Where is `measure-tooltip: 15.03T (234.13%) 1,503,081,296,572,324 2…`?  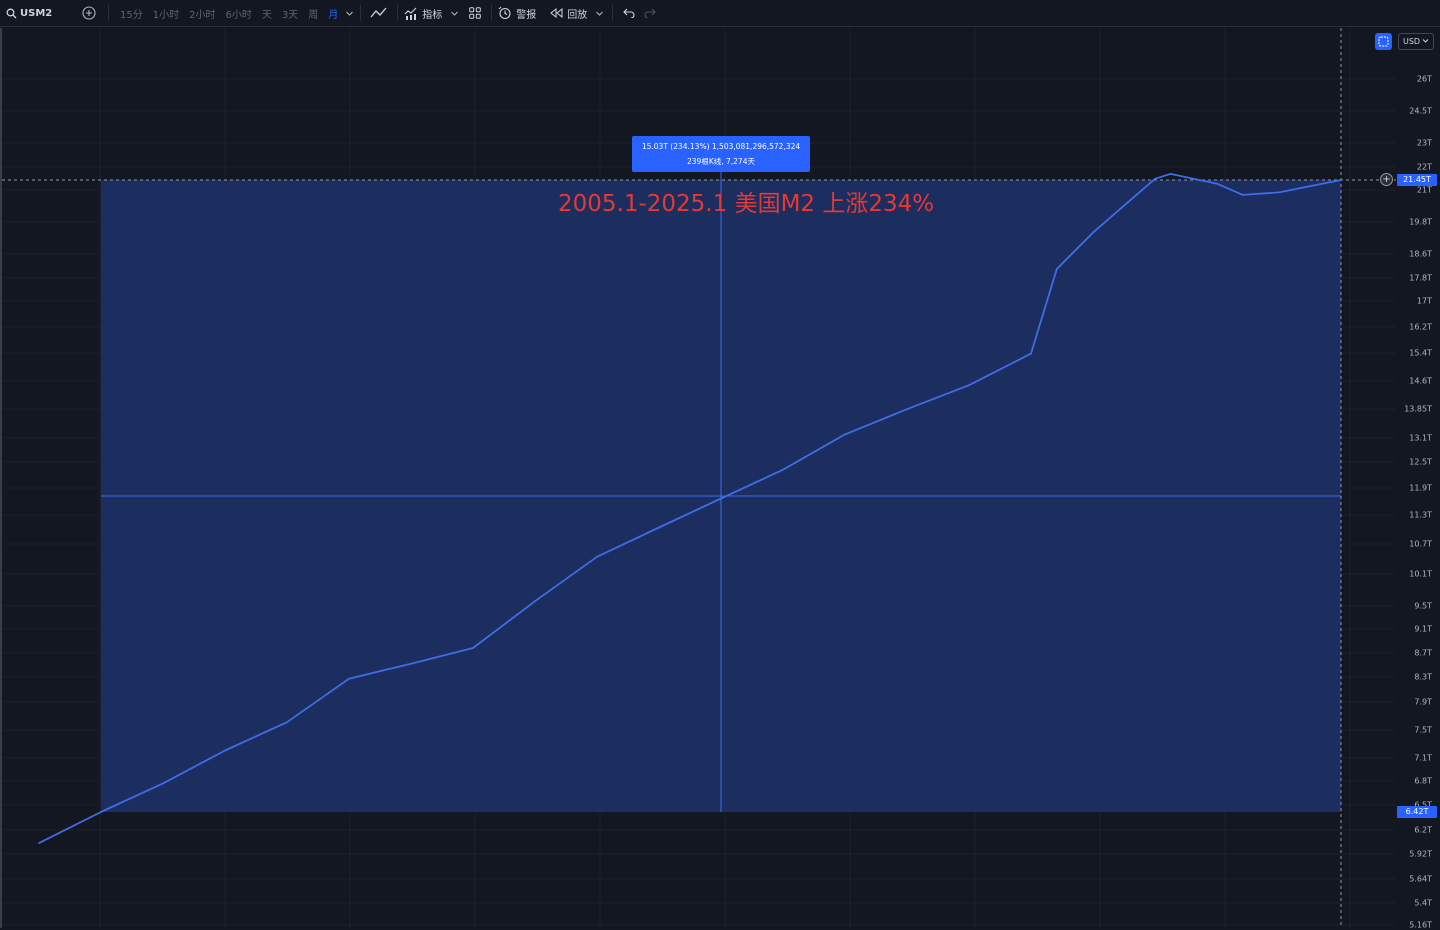
measure-tooltip: 15.03T (234.13%) 1,503,081,296,572,324 2… is located at coordinates (721, 154).